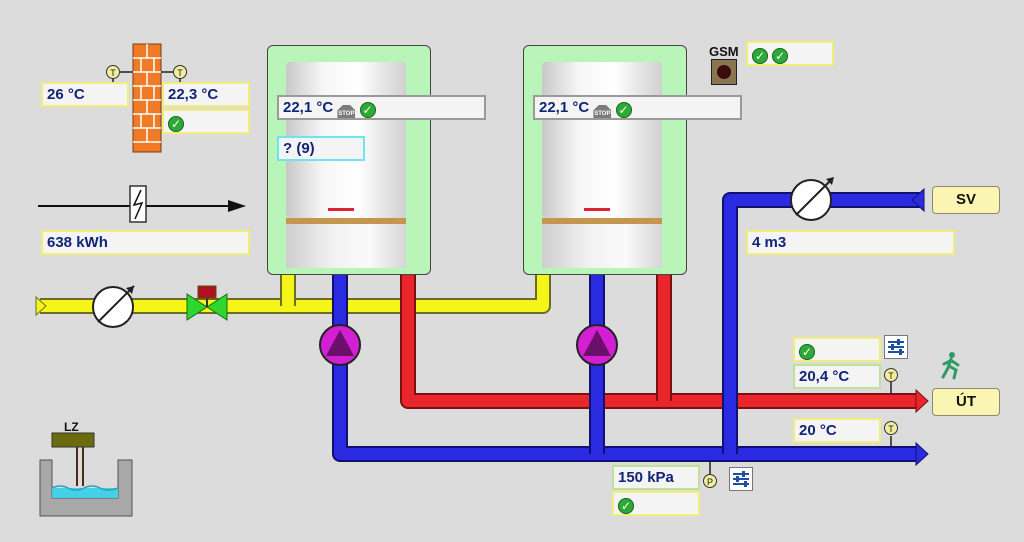 The height and width of the screenshot is (542, 1024). Describe the element at coordinates (790, 53) in the screenshot. I see `gsm-status-box: ✓ ✓` at that location.